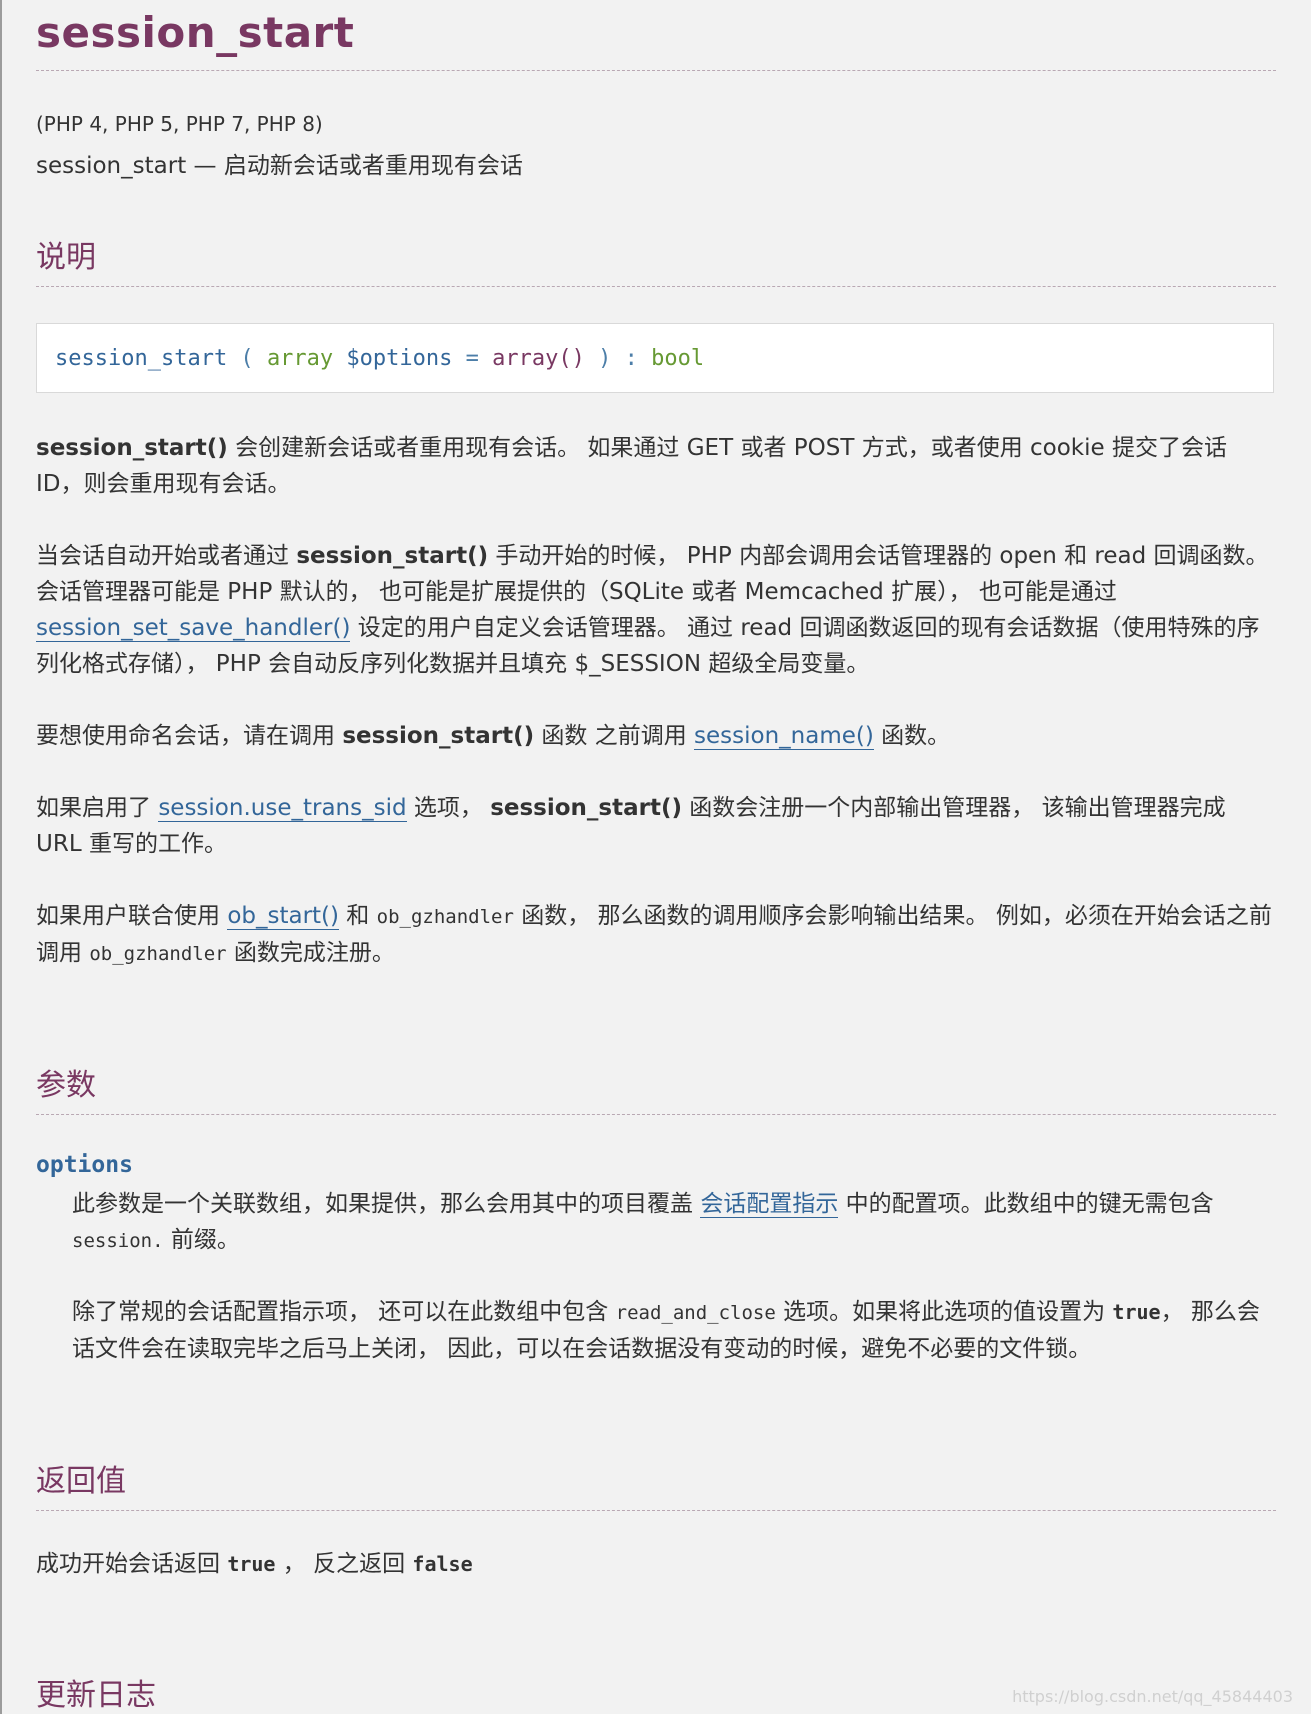 The height and width of the screenshot is (1714, 1311). Describe the element at coordinates (386, 1204) in the screenshot. I see `text: 此参数是一个关联数组，如果提供，那么会用其中的项目覆盖` at that location.